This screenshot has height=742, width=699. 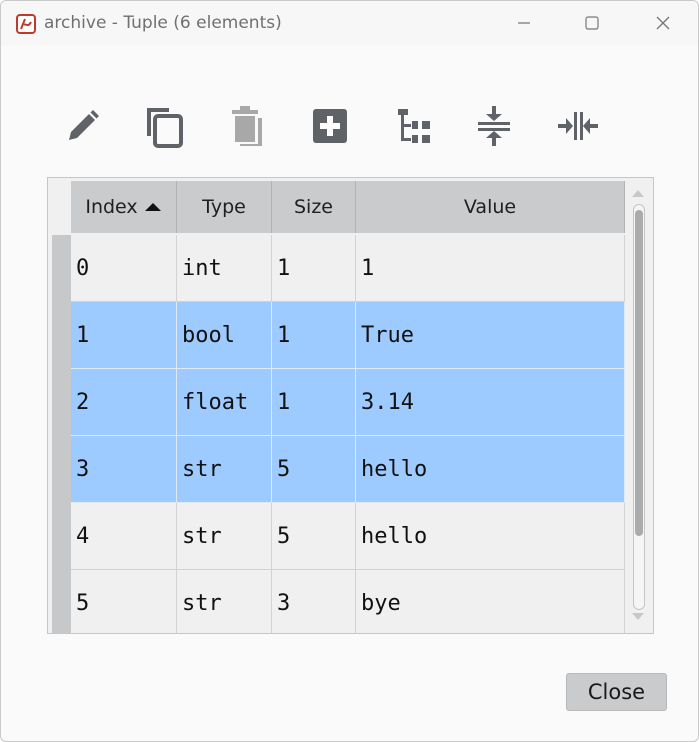 I want to click on column-header-index: Index, so click(x=124, y=207).